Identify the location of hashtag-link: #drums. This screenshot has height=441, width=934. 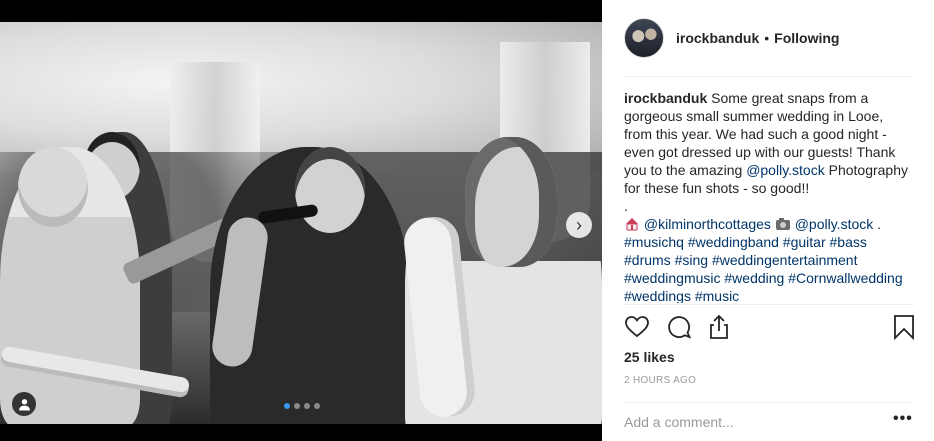
(647, 260).